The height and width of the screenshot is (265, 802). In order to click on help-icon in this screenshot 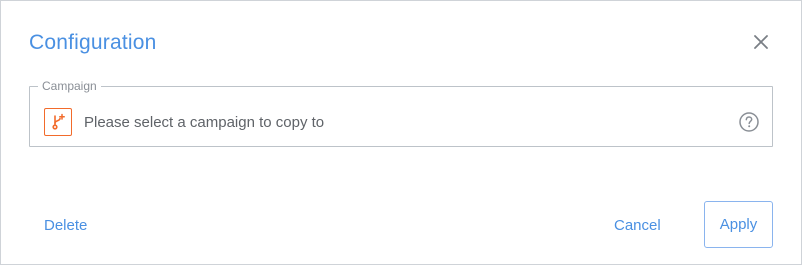, I will do `click(749, 122)`.